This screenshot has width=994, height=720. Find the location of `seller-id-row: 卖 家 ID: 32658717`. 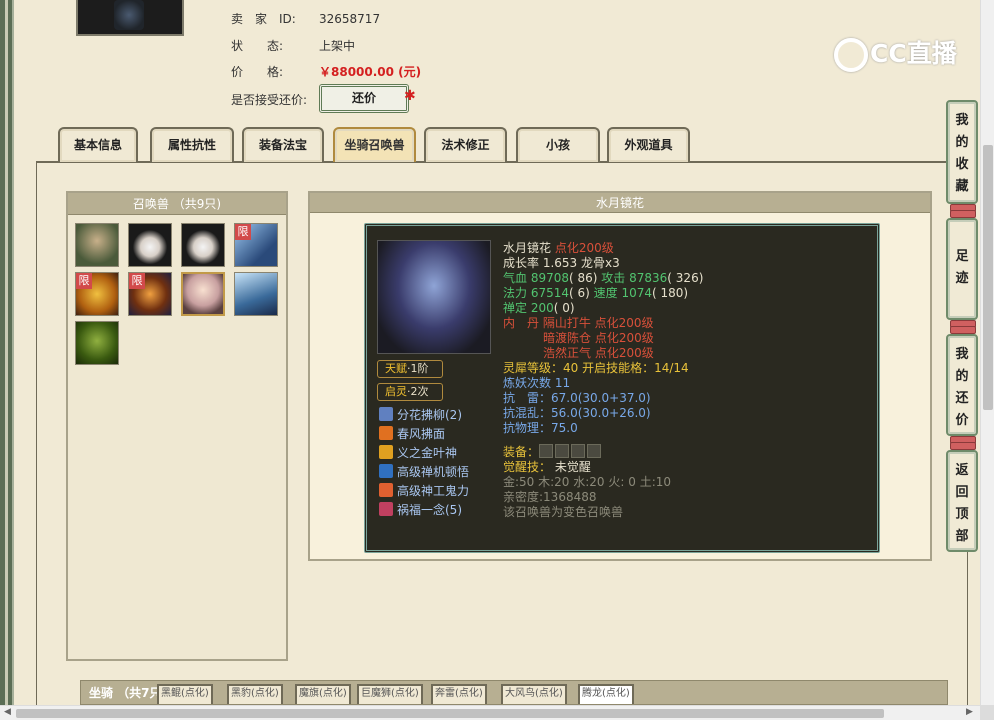

seller-id-row: 卖 家 ID: 32658717 is located at coordinates (305, 18).